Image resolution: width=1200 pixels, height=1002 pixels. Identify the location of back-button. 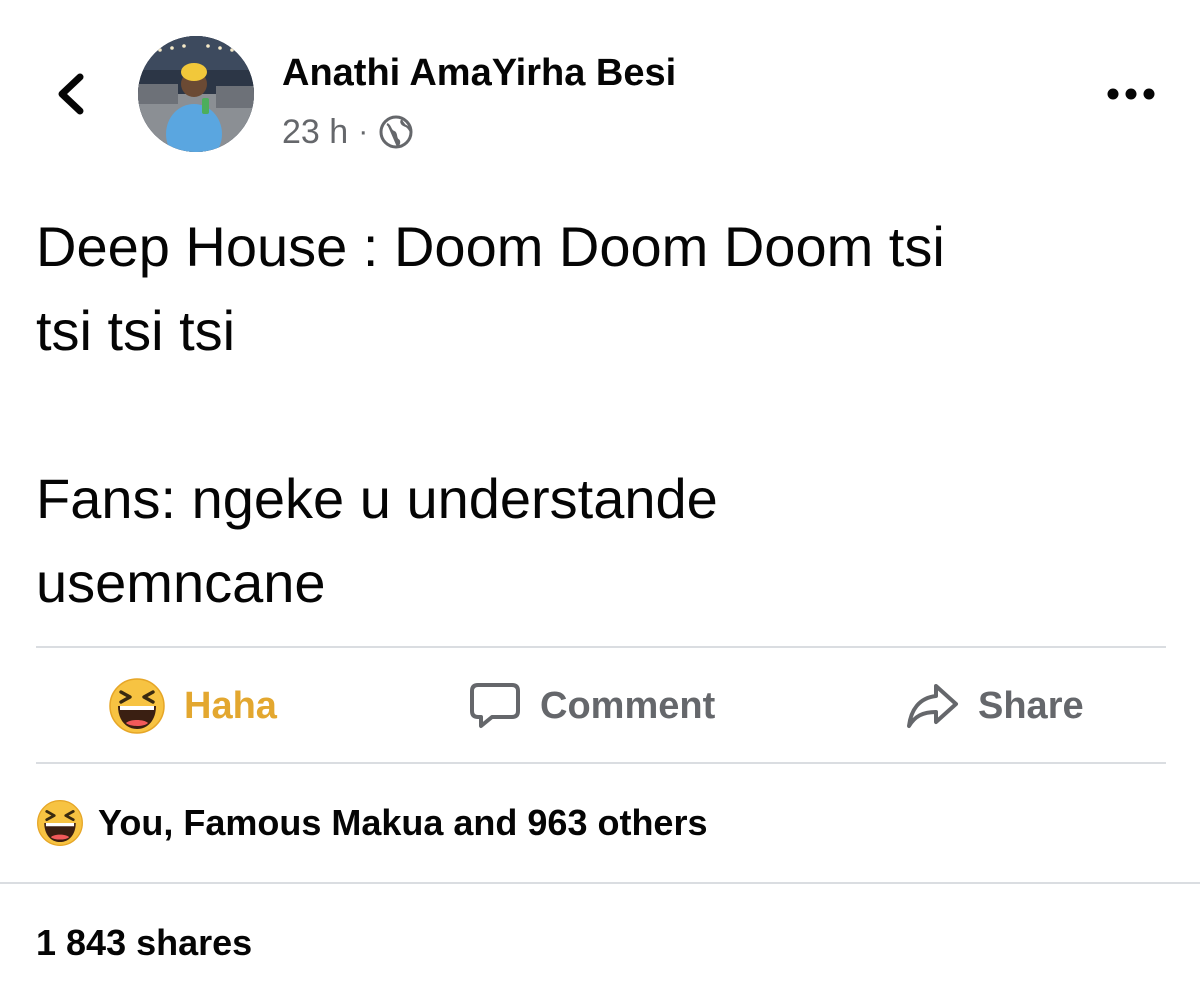
(70, 94).